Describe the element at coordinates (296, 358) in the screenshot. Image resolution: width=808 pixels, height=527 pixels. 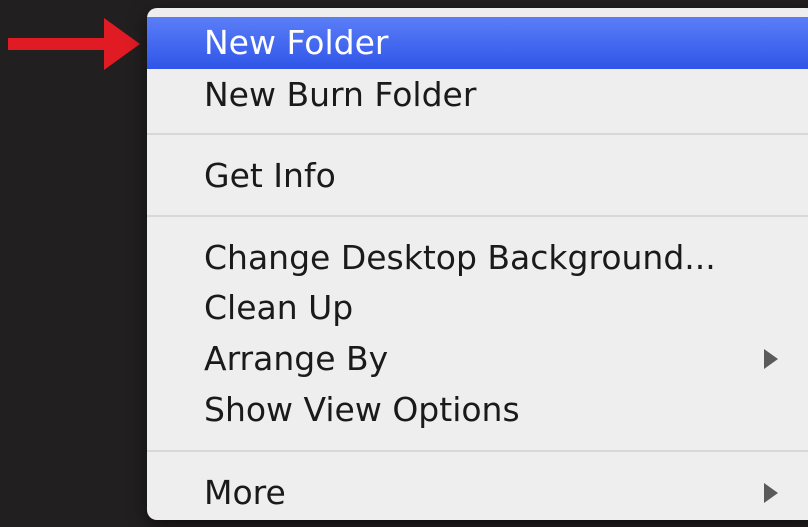
I see `menu-item-label: Arrange By` at that location.